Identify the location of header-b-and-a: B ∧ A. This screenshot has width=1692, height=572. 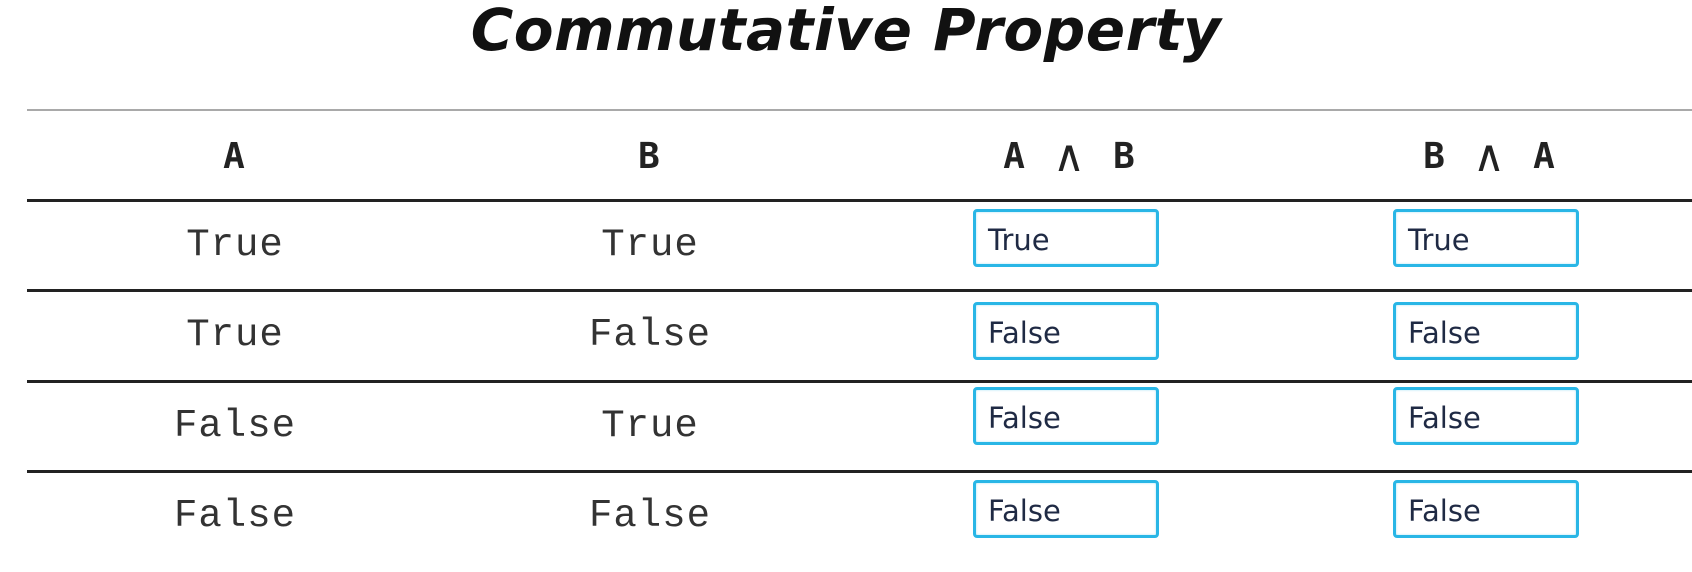
(1490, 156).